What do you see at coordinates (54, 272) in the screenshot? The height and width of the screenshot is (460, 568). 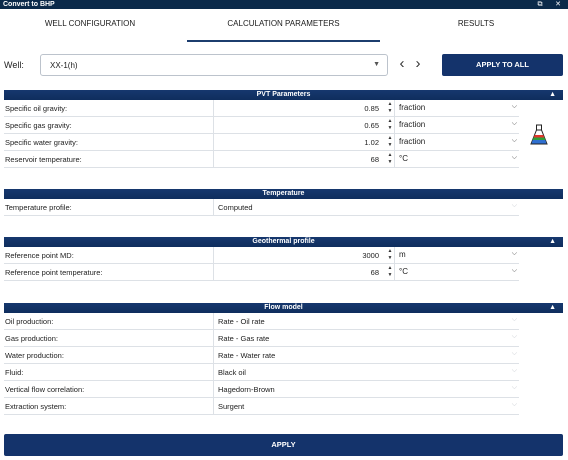 I see `row-label: Reference point temperature:` at bounding box center [54, 272].